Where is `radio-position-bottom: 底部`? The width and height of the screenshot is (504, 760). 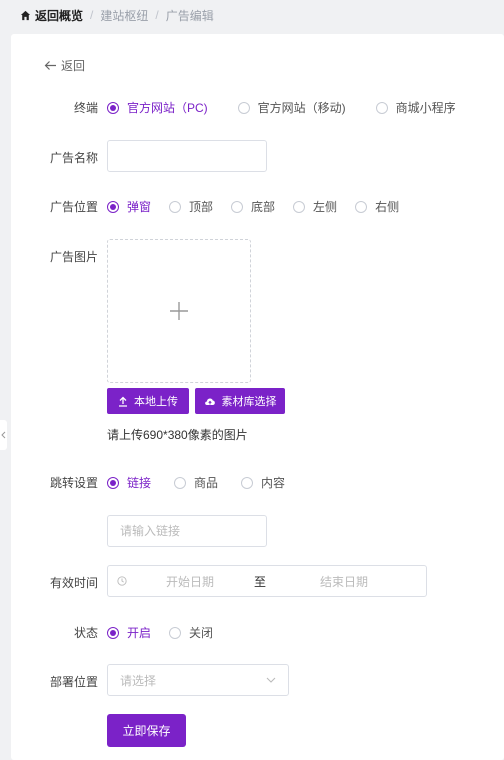 radio-position-bottom: 底部 is located at coordinates (253, 206).